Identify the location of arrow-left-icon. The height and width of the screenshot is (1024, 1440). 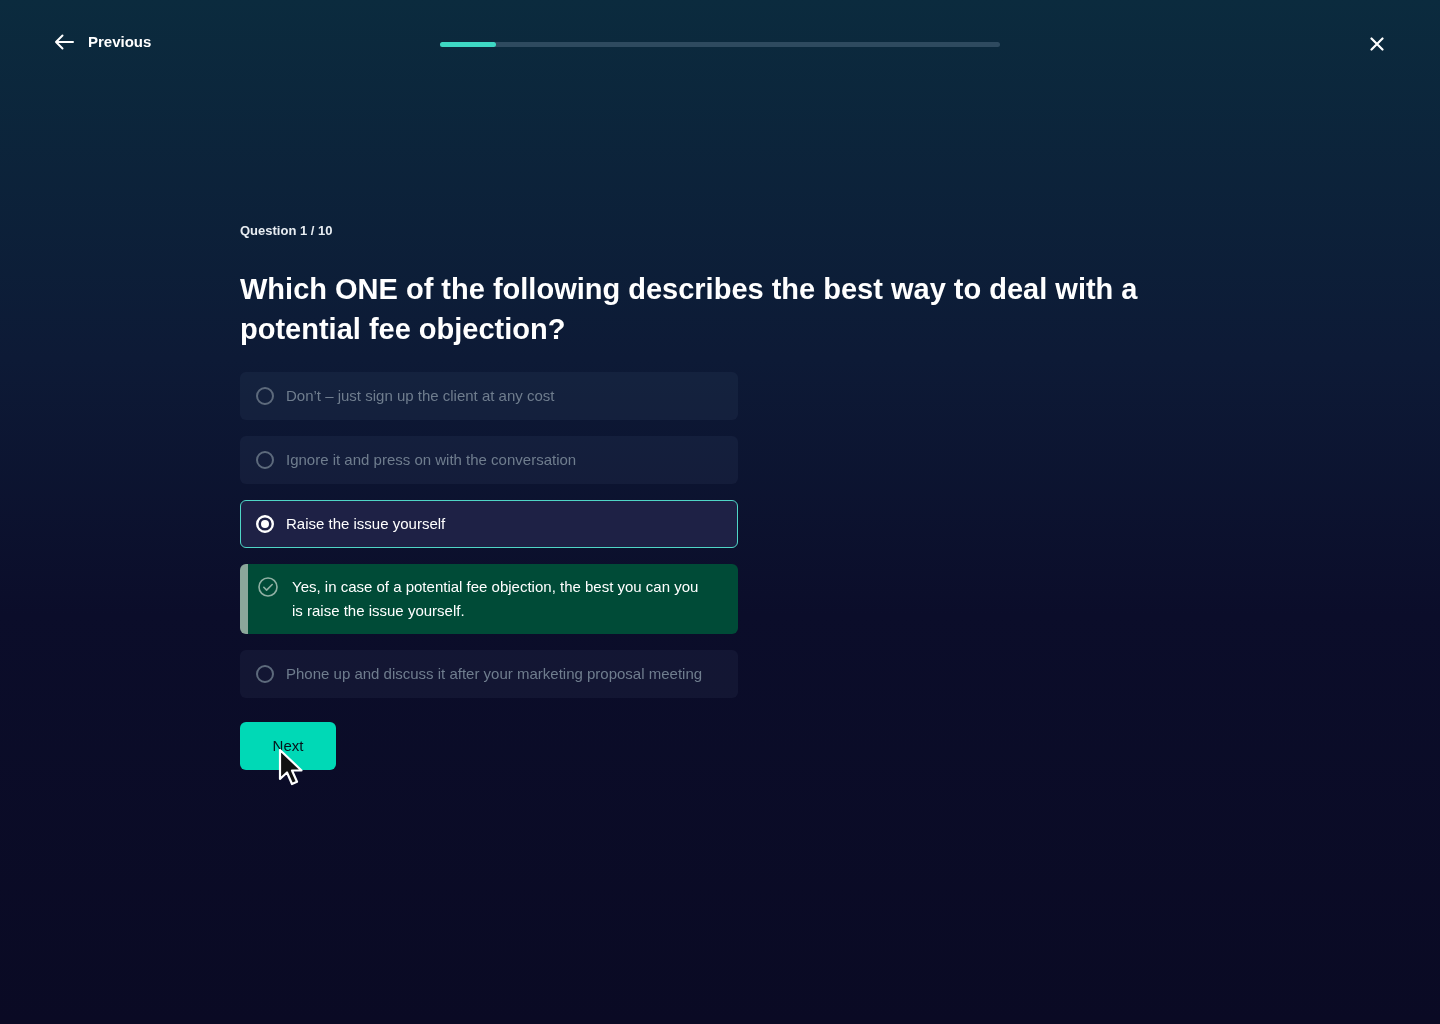
(64, 42).